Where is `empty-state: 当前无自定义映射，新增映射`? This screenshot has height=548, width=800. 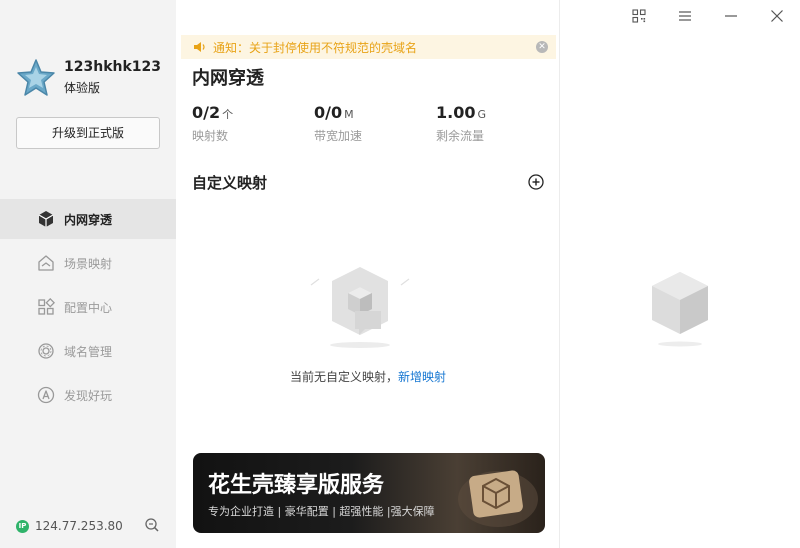
empty-state: 当前无自定义映射，新增映射 is located at coordinates (368, 376).